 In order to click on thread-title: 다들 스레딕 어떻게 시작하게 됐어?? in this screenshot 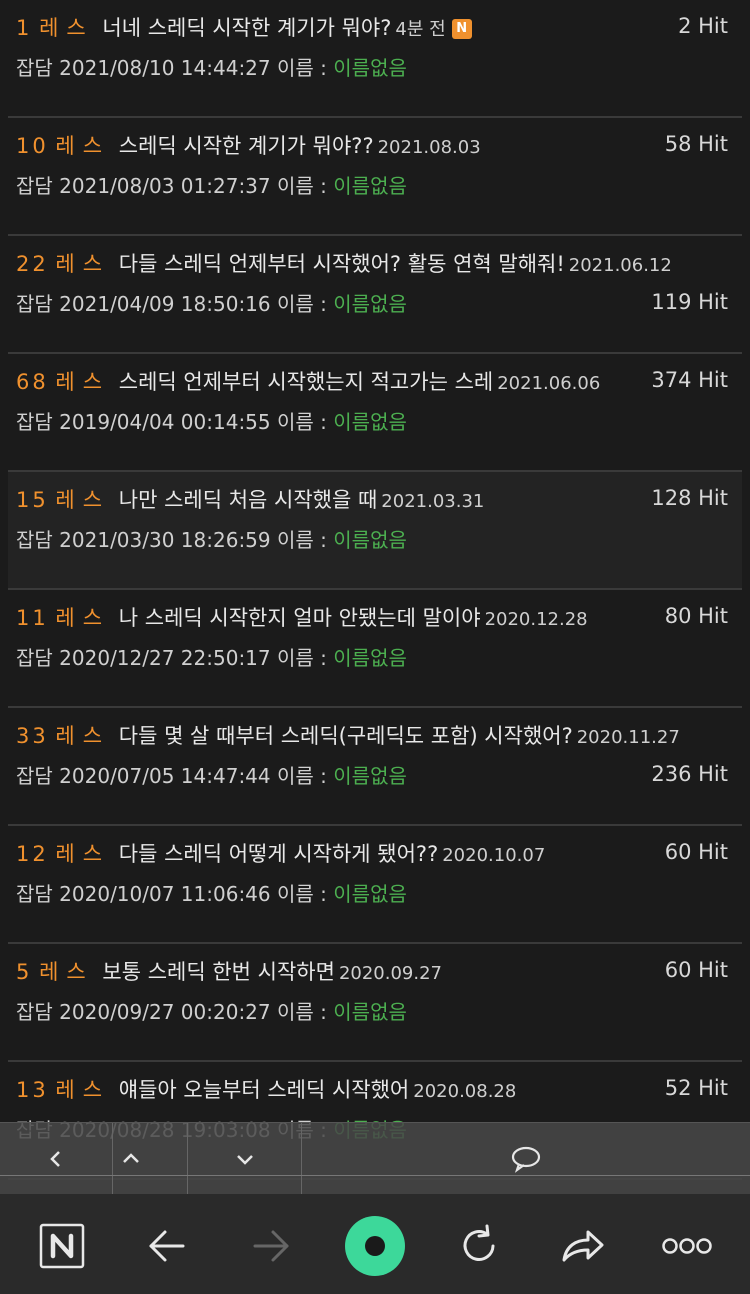, I will do `click(278, 854)`.